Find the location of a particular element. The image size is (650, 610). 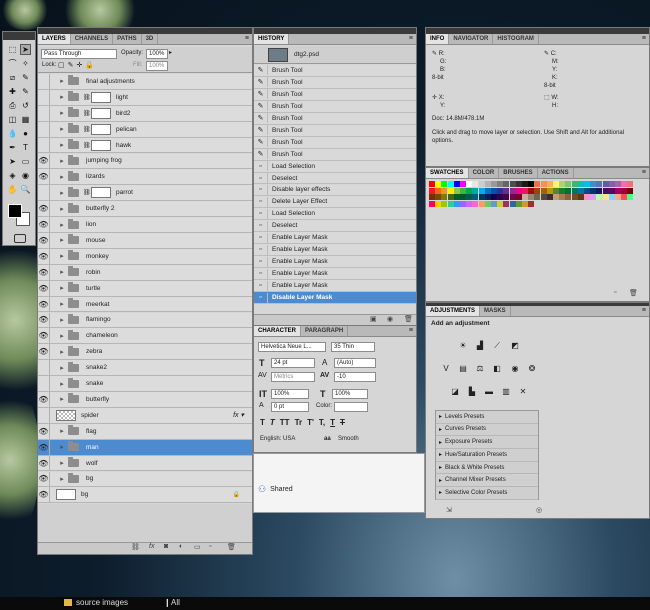

swatch-grid is located at coordinates (532, 199).